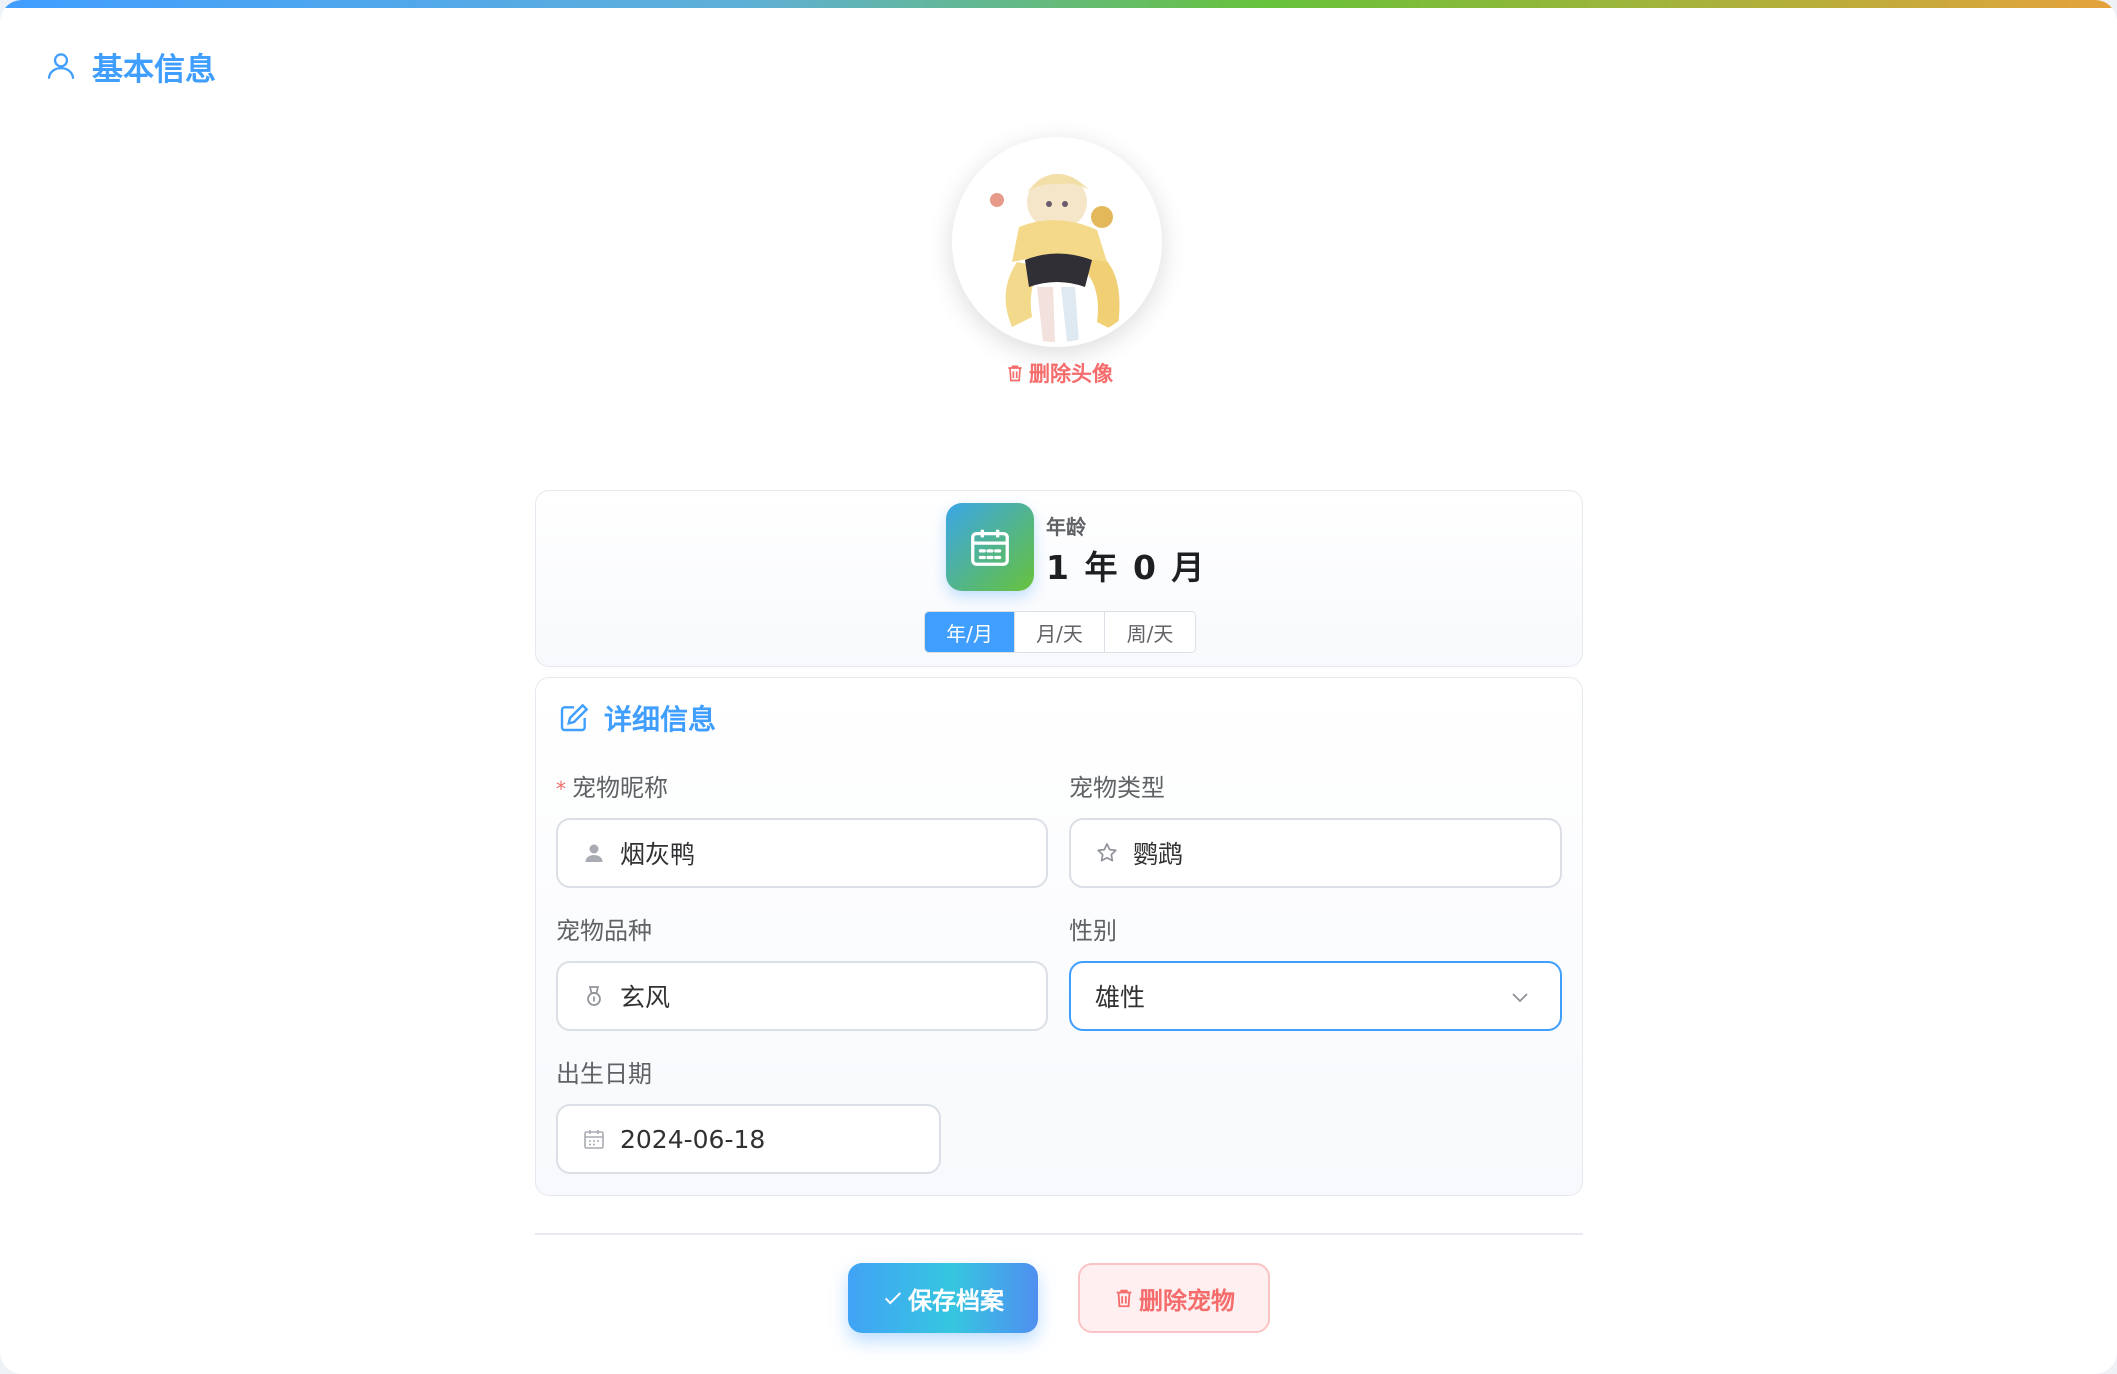  I want to click on user-filled-icon, so click(594, 853).